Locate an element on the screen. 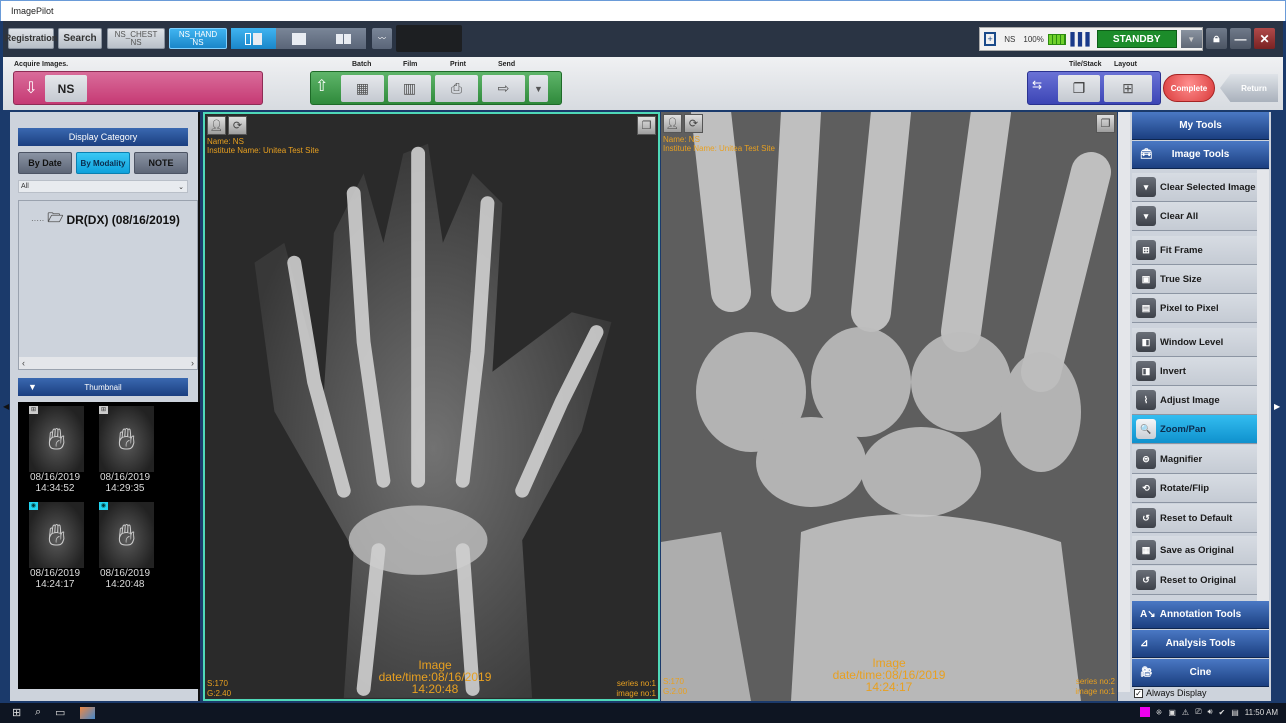  layout-single-button is located at coordinates (298, 38).